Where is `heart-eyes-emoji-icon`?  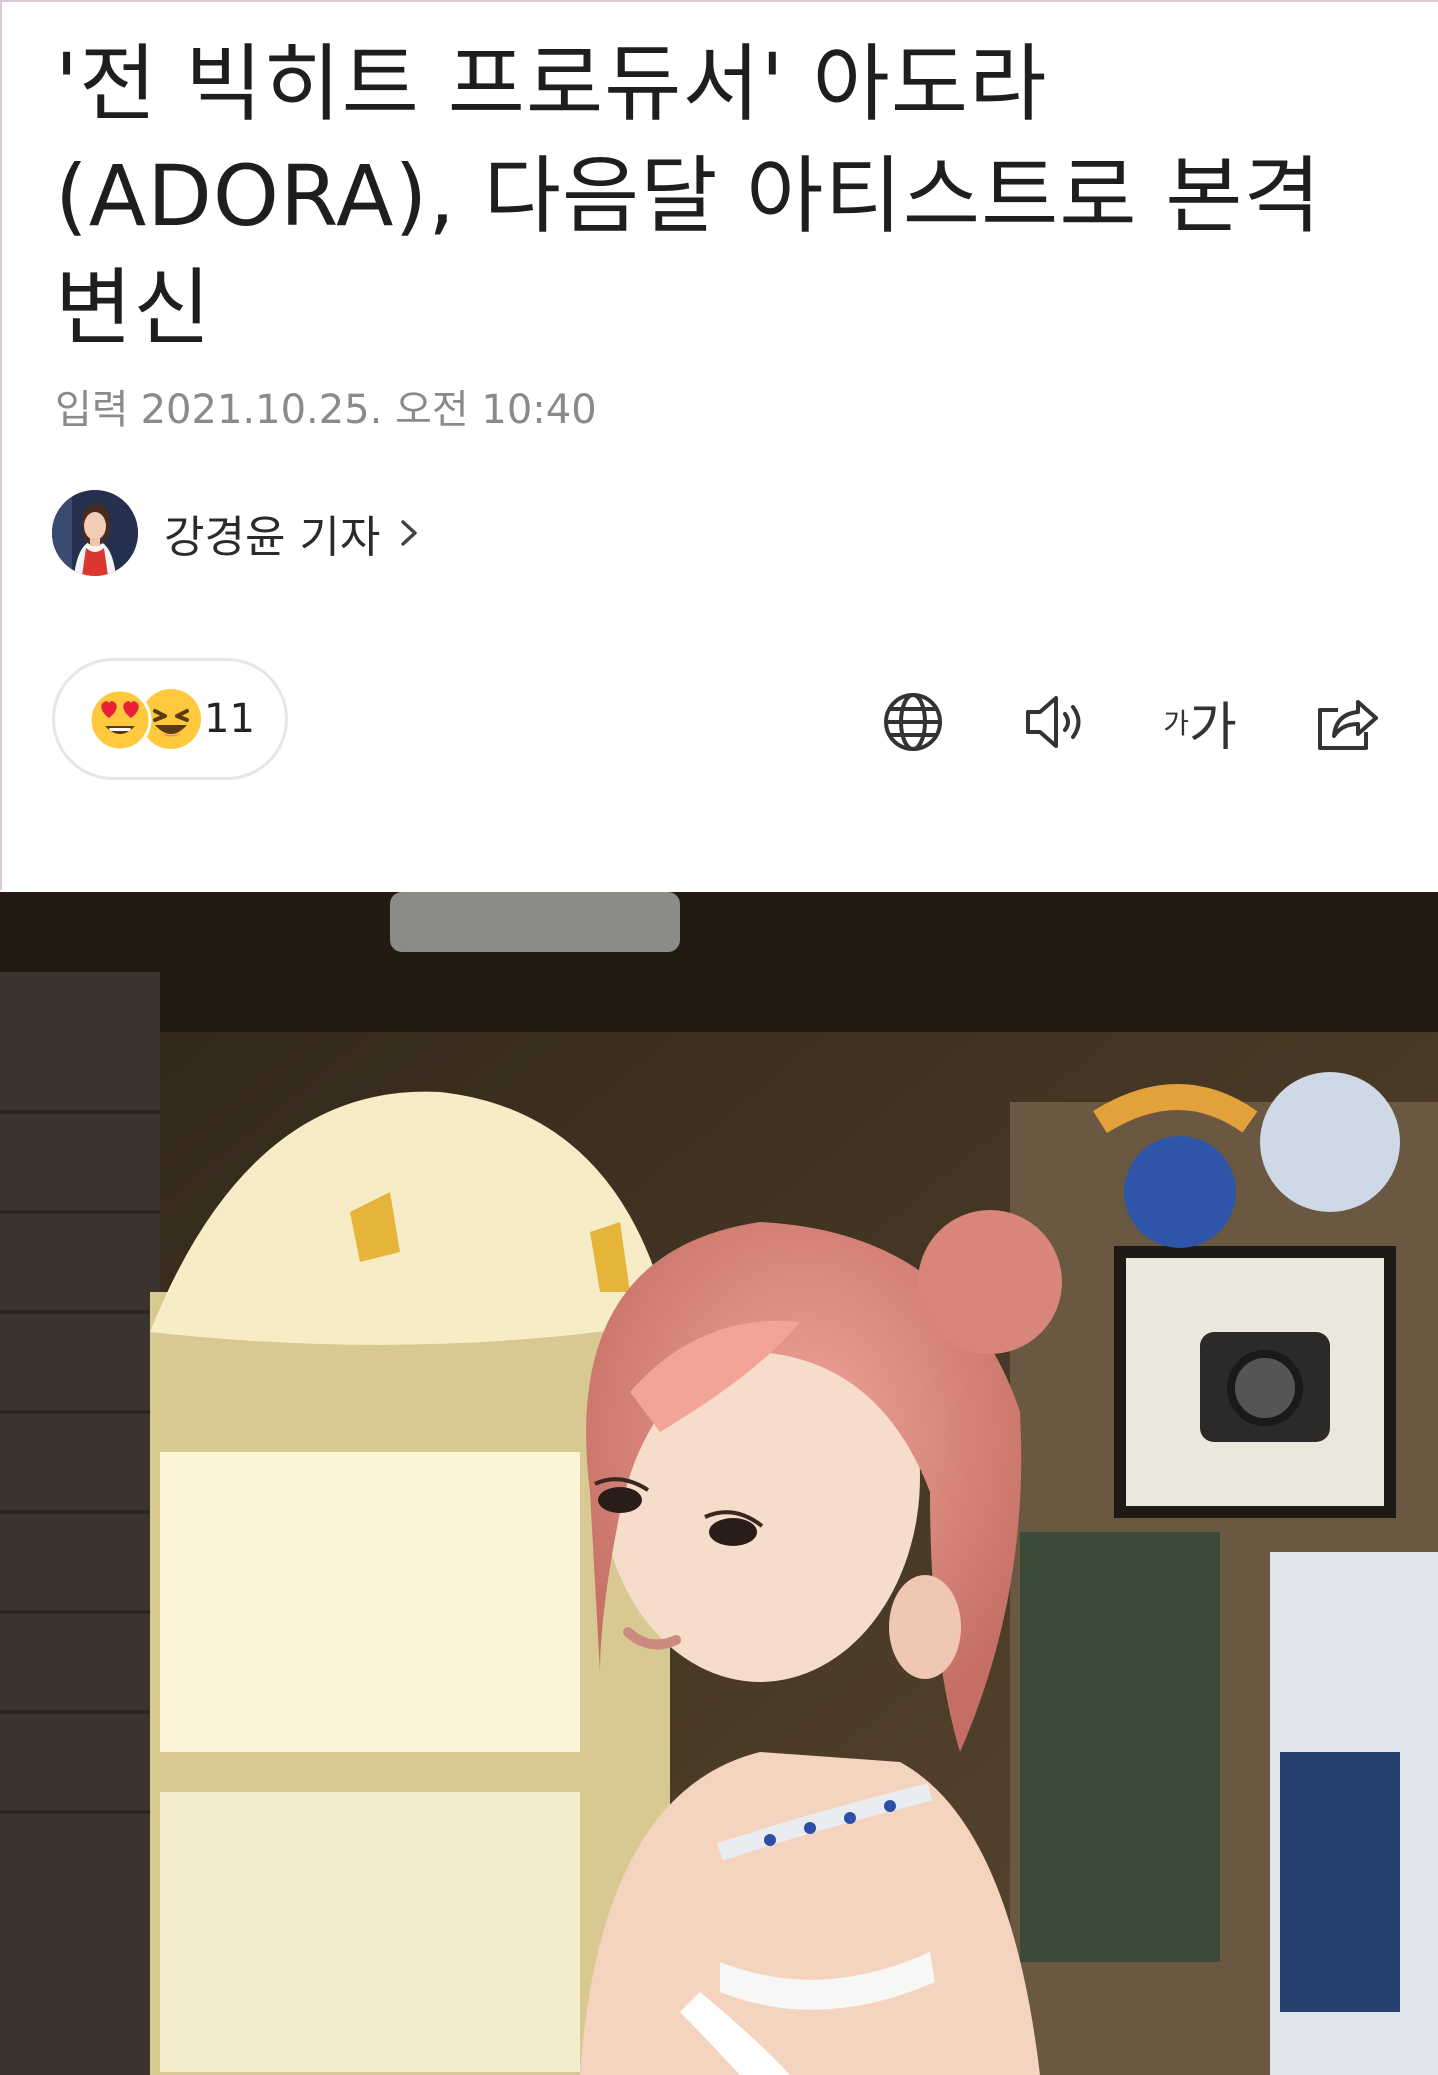 heart-eyes-emoji-icon is located at coordinates (120, 720).